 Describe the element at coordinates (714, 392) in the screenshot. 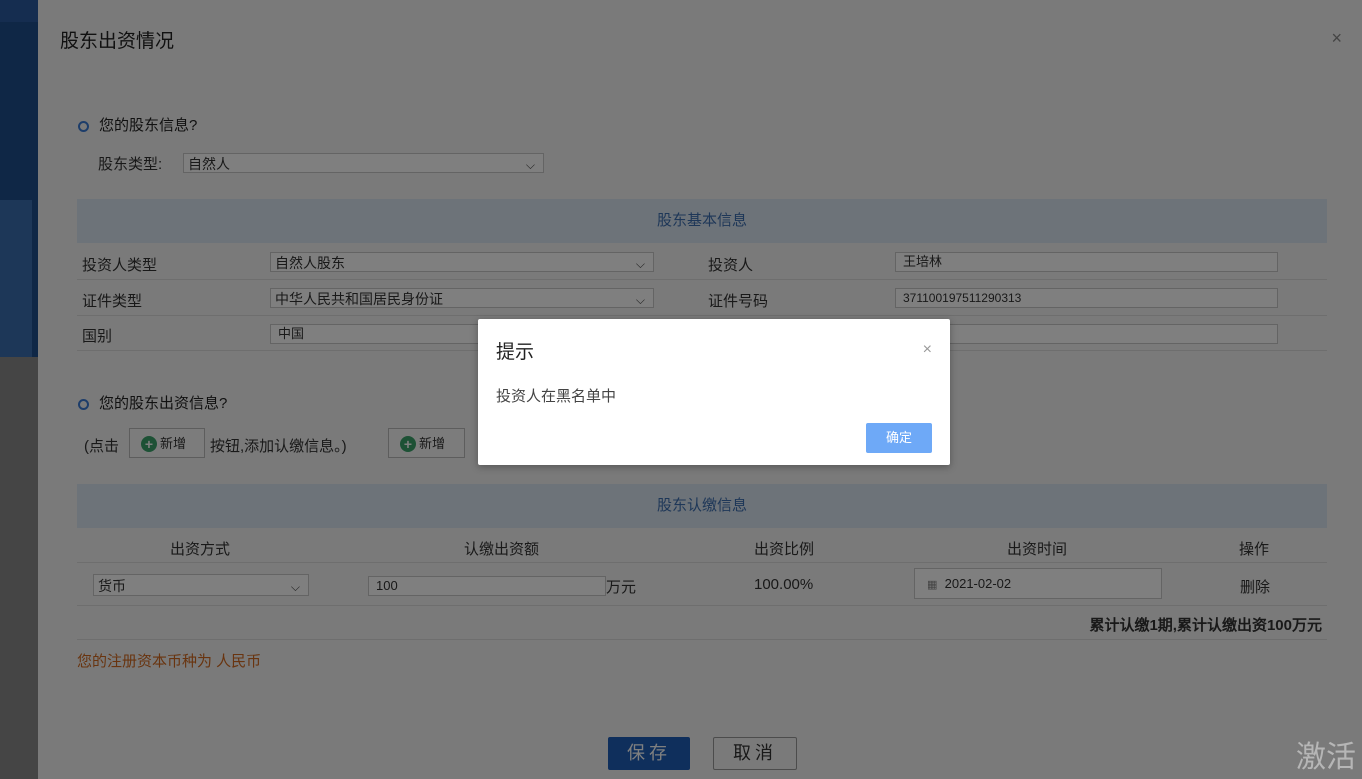

I see `alert-dialog: 提示 × 投资人在黑名单中 确定` at that location.